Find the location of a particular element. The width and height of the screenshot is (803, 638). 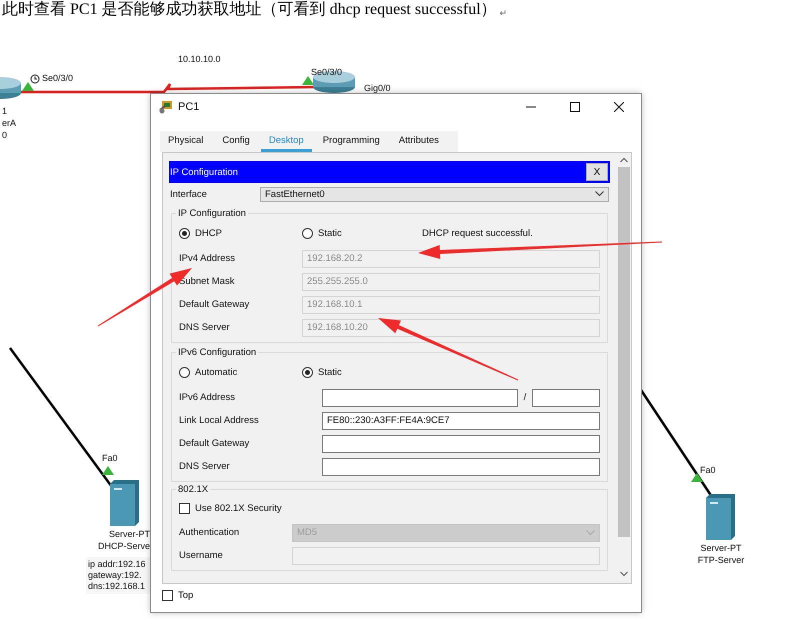

port-label: Gig0/0 is located at coordinates (377, 88).